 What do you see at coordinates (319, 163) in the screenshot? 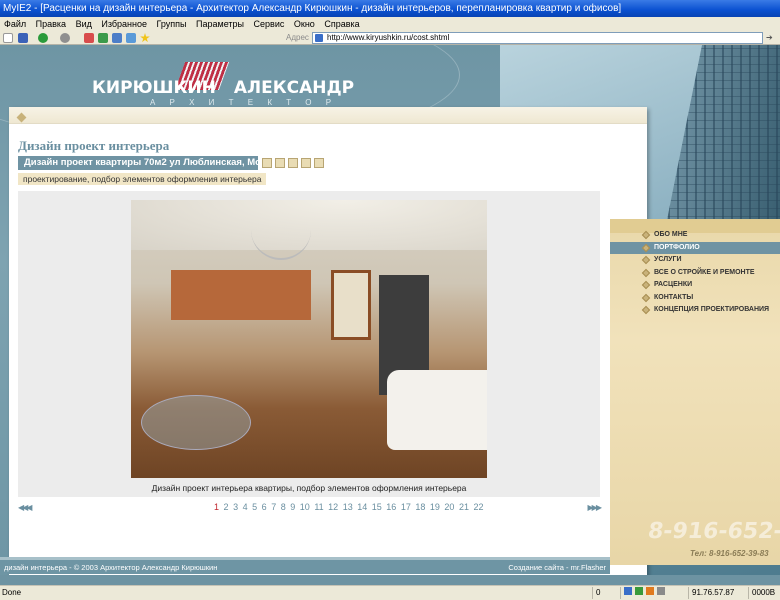
I see `info-icon` at bounding box center [319, 163].